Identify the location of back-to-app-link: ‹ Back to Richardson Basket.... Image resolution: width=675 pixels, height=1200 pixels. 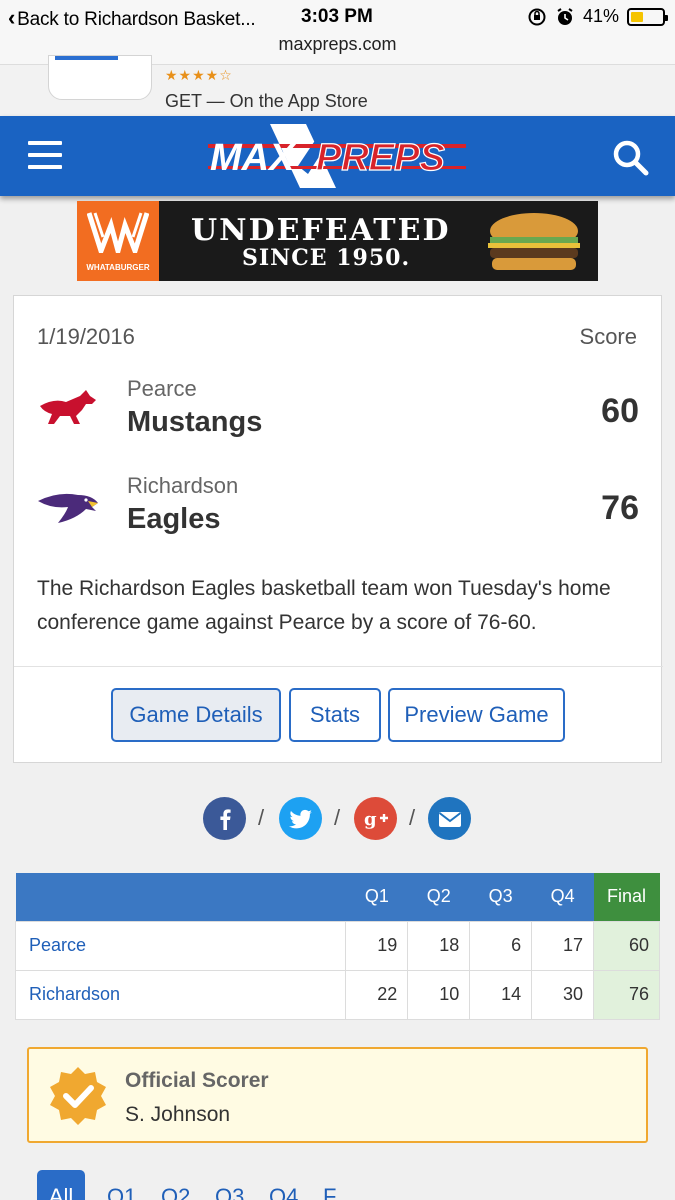
(132, 18).